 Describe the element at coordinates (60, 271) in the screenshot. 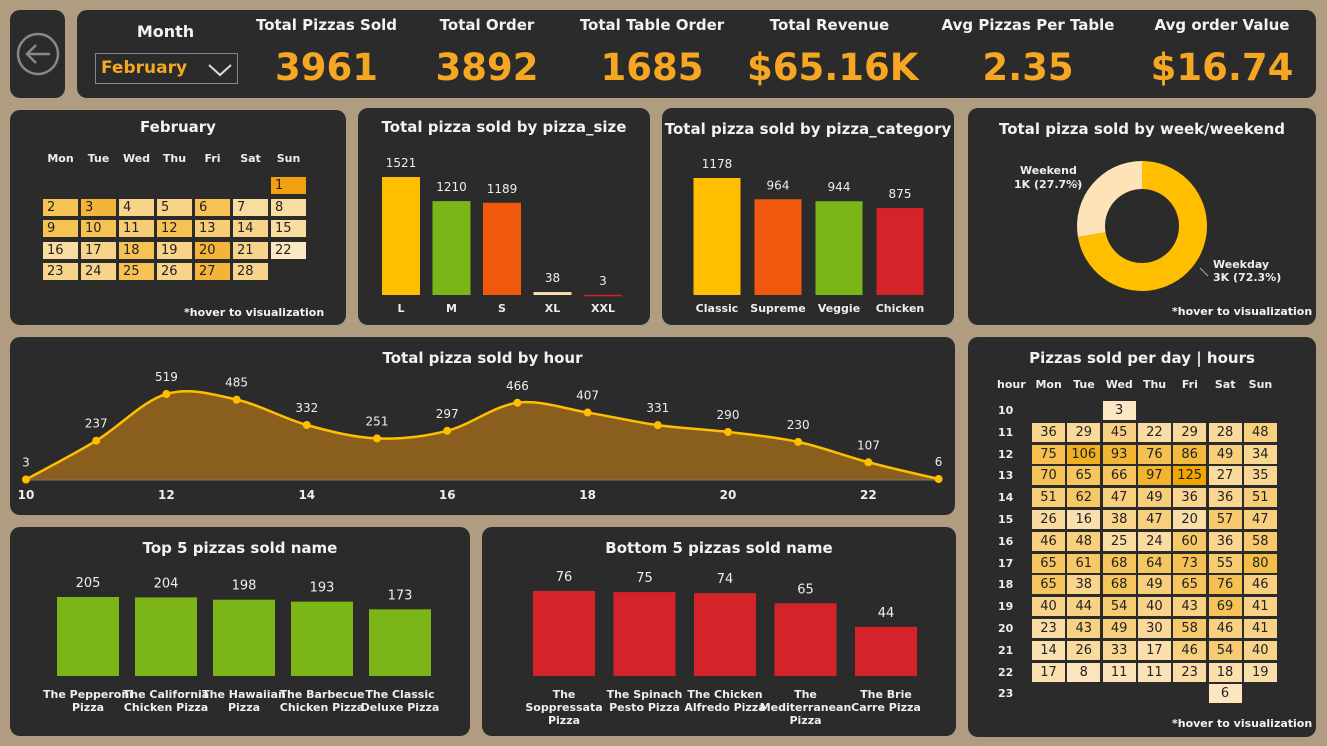

I see `calendar-day: 23` at that location.